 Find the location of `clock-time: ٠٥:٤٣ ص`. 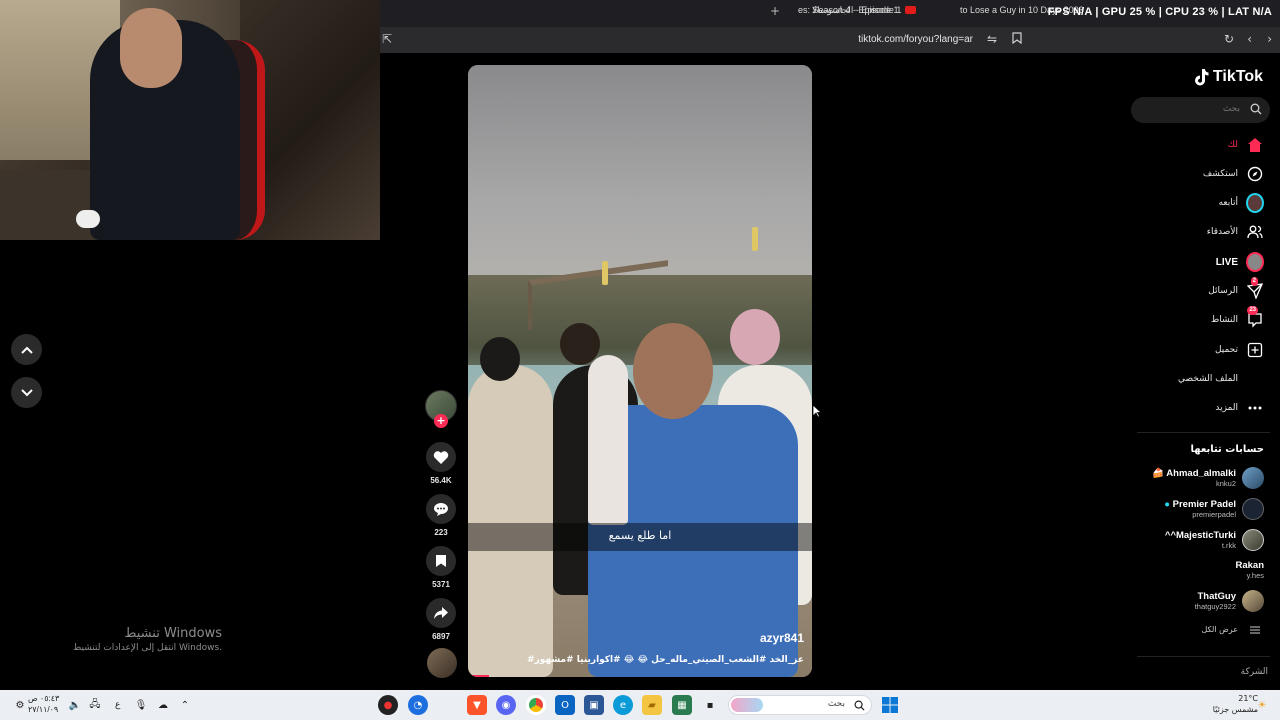

clock-time: ٠٥:٤٣ ص is located at coordinates (43, 698).